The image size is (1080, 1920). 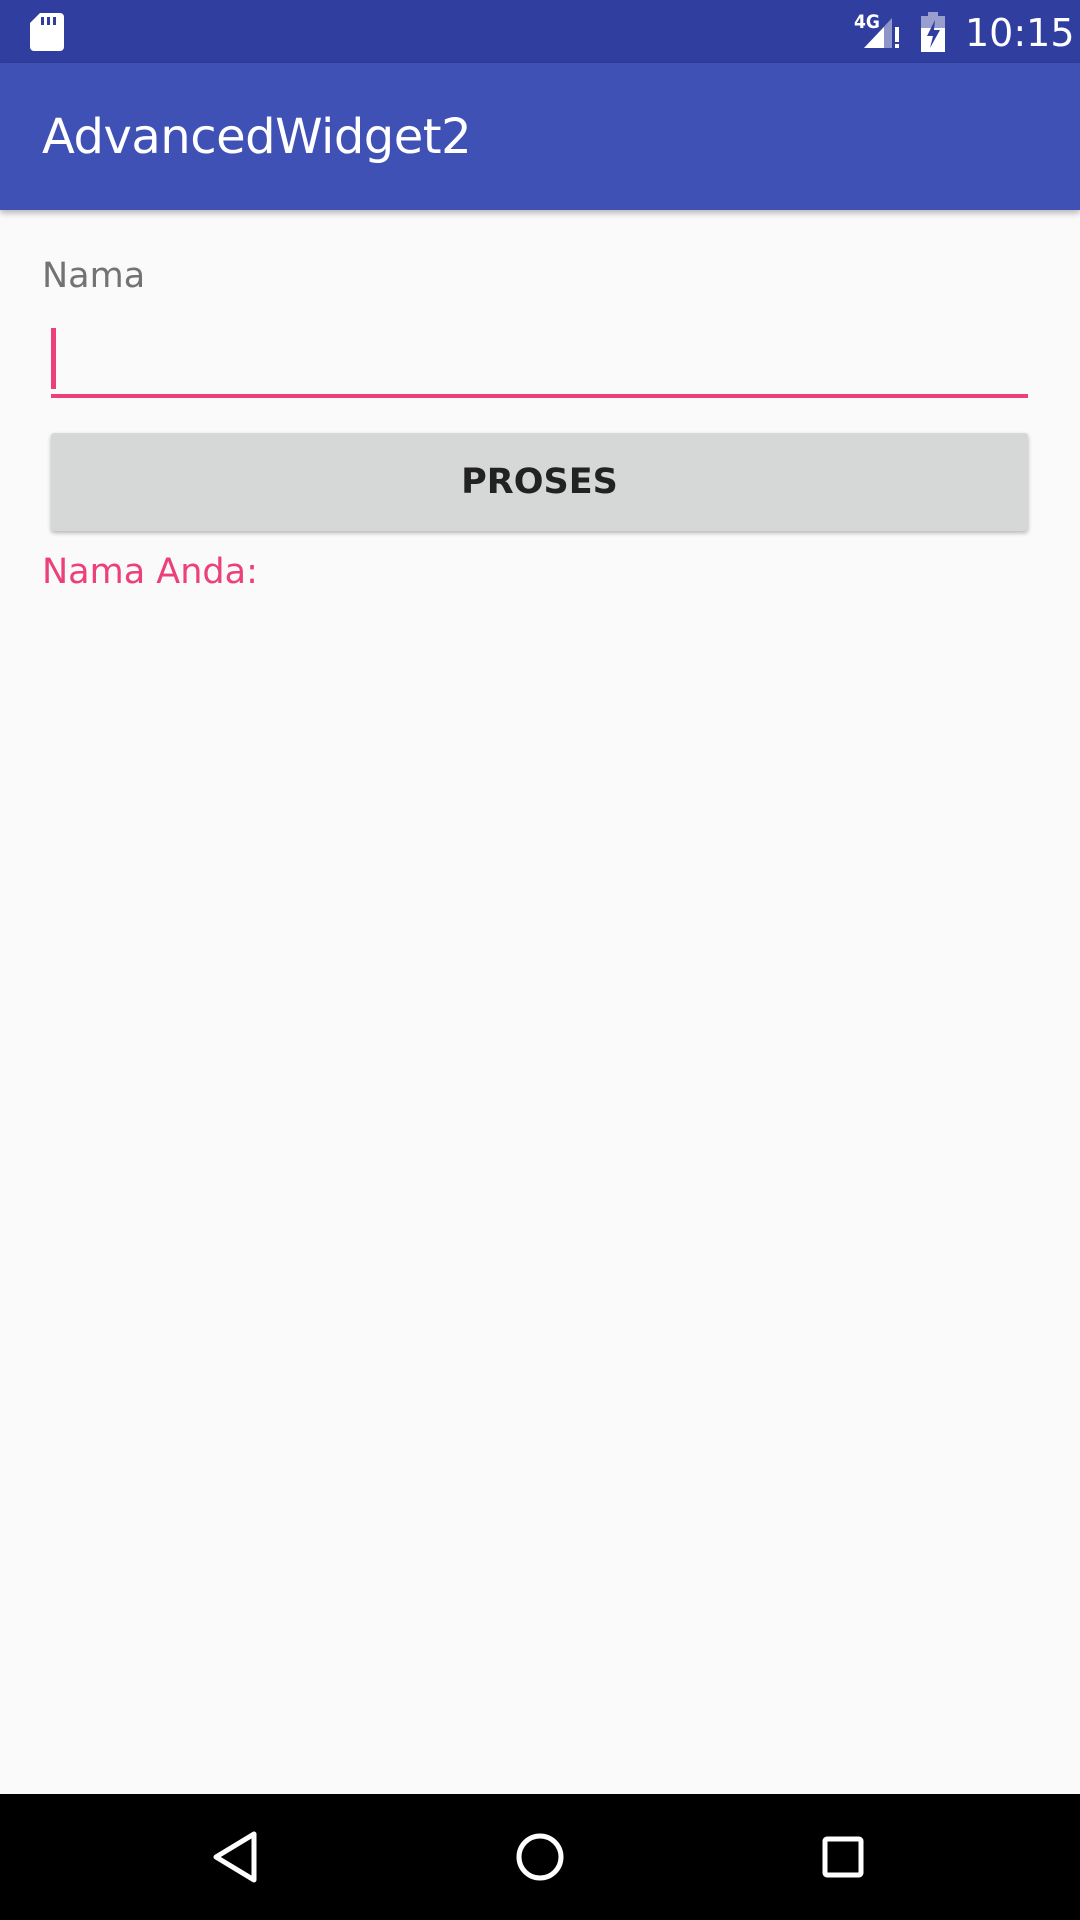 I want to click on text-cursor, so click(x=53, y=358).